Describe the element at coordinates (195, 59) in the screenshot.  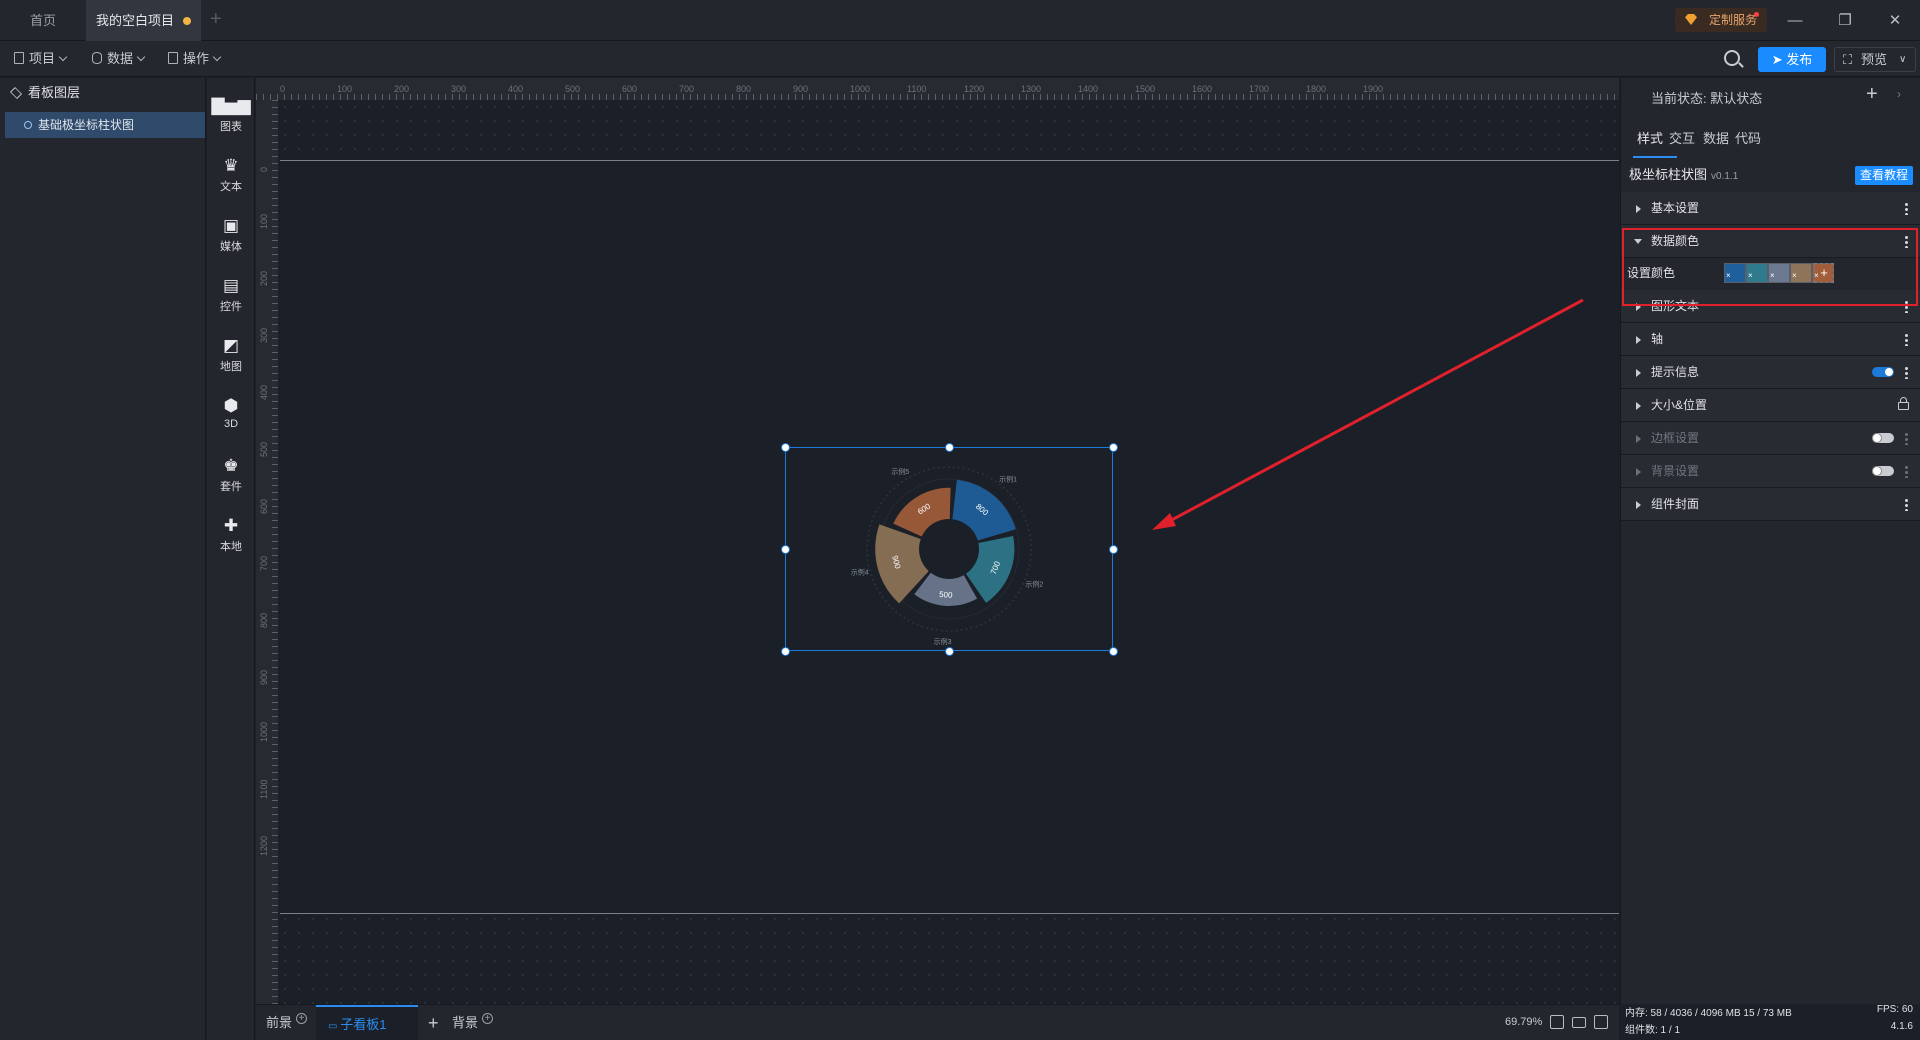
I see `menu-operate: 操作` at that location.